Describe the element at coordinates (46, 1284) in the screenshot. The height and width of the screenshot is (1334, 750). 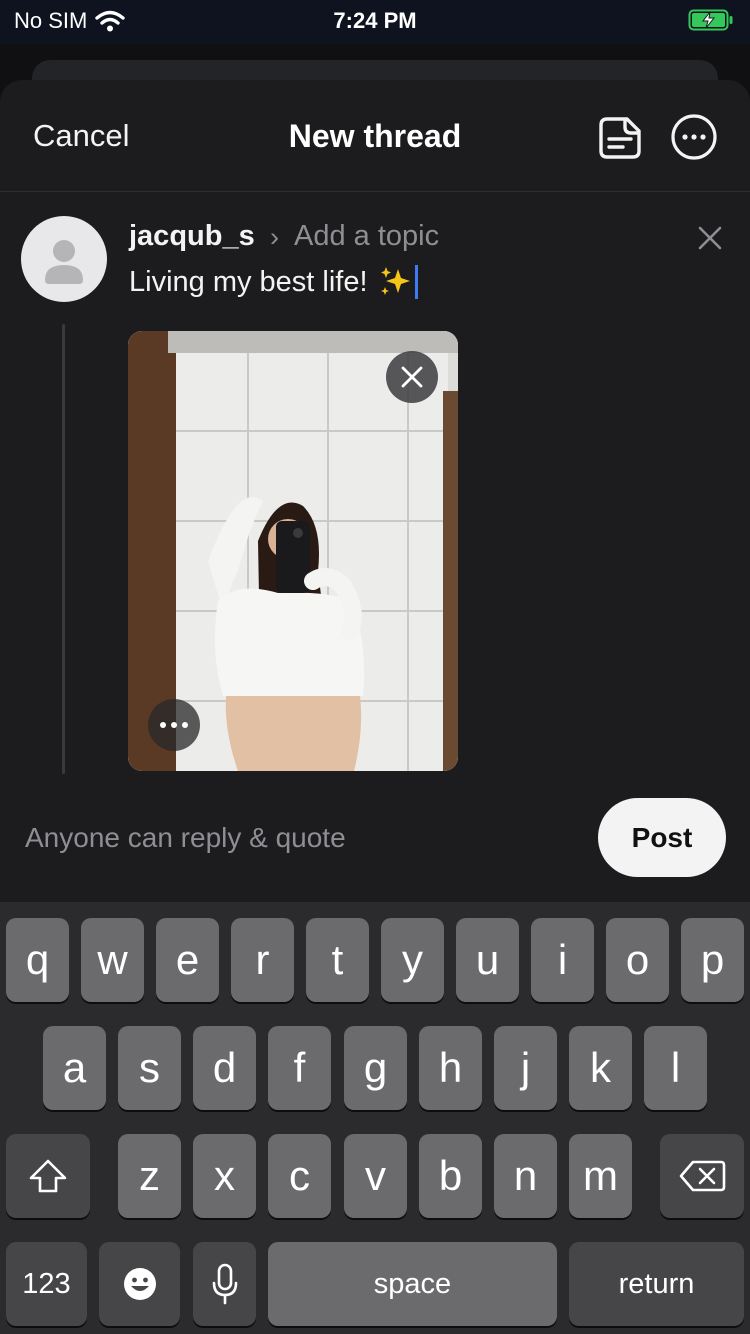
I see `numbers-key: 123` at that location.